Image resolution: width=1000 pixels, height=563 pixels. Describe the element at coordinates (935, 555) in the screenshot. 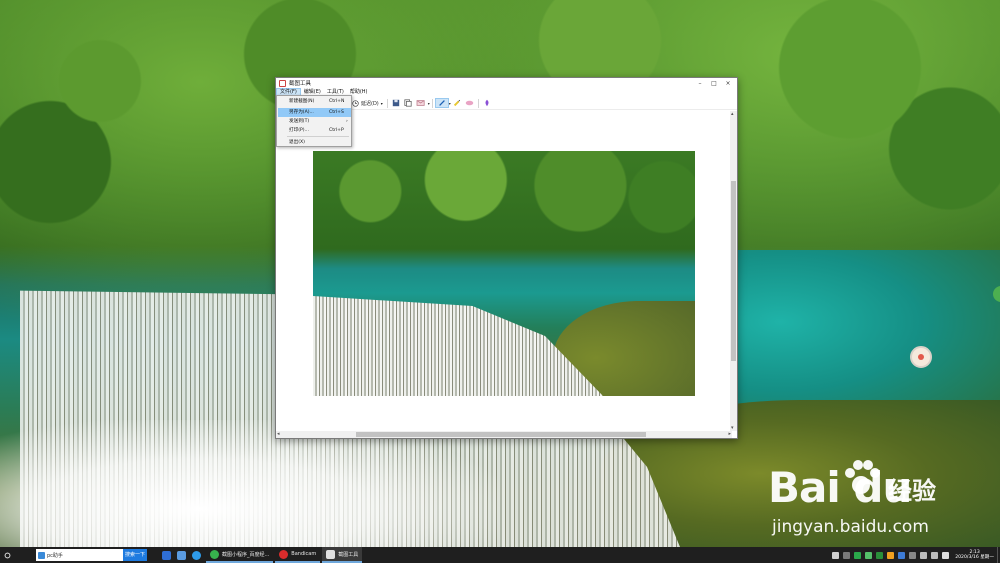

I see `volume-icon` at that location.